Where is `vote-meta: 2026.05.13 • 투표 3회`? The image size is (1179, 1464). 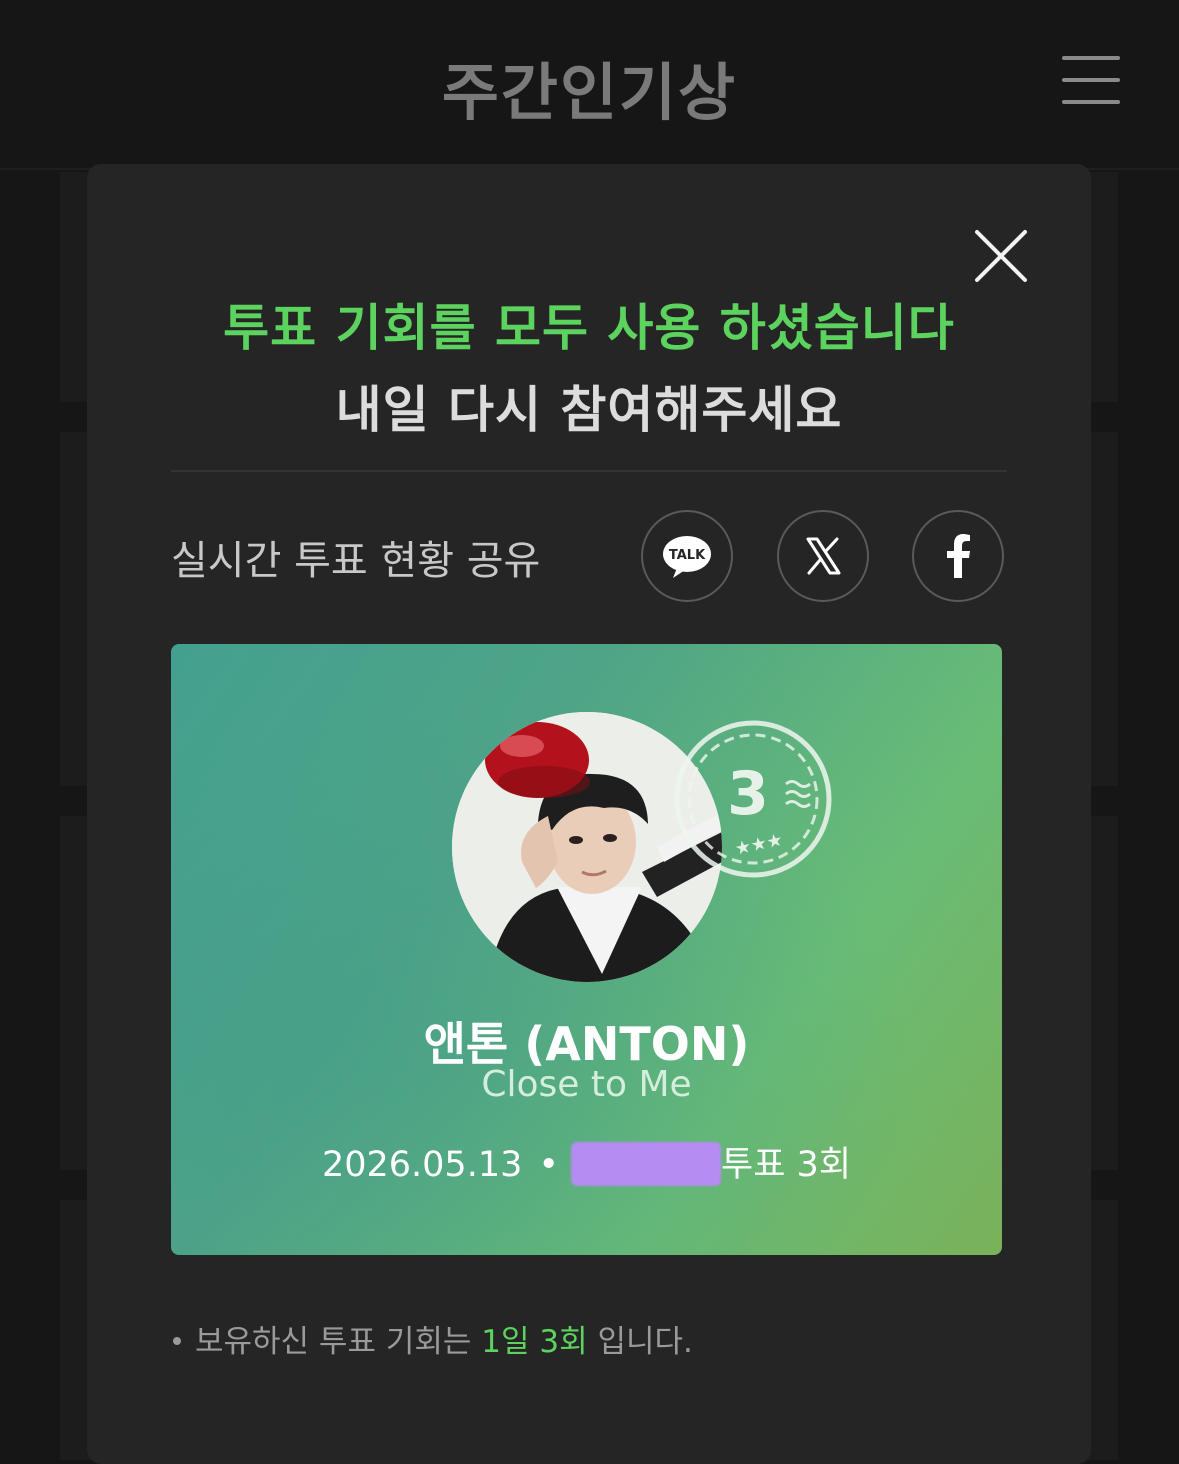 vote-meta: 2026.05.13 • 투표 3회 is located at coordinates (586, 1161).